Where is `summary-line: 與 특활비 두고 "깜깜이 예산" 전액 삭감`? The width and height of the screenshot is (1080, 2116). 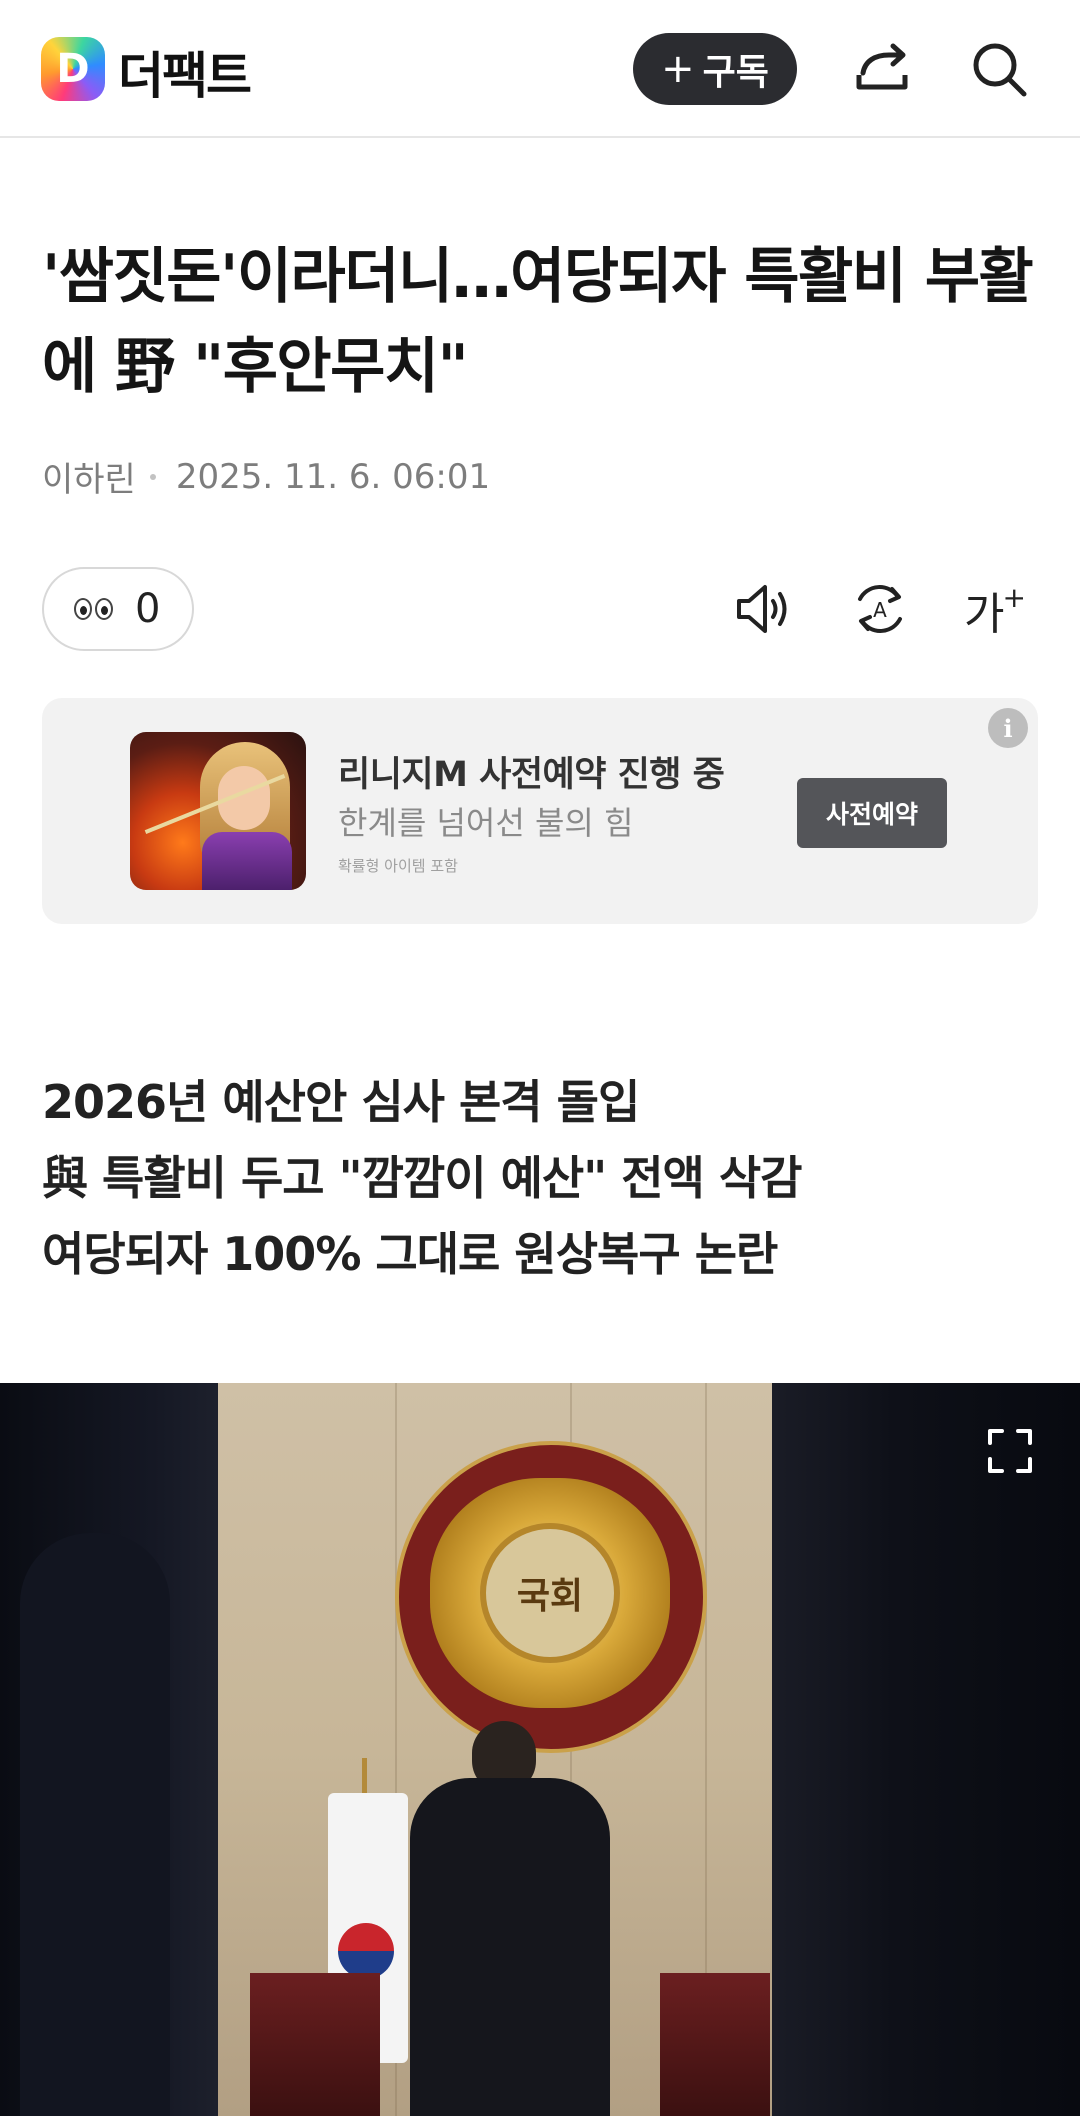 summary-line: 與 특활비 두고 "깜깜이 예산" 전액 삭감 is located at coordinates (422, 1178).